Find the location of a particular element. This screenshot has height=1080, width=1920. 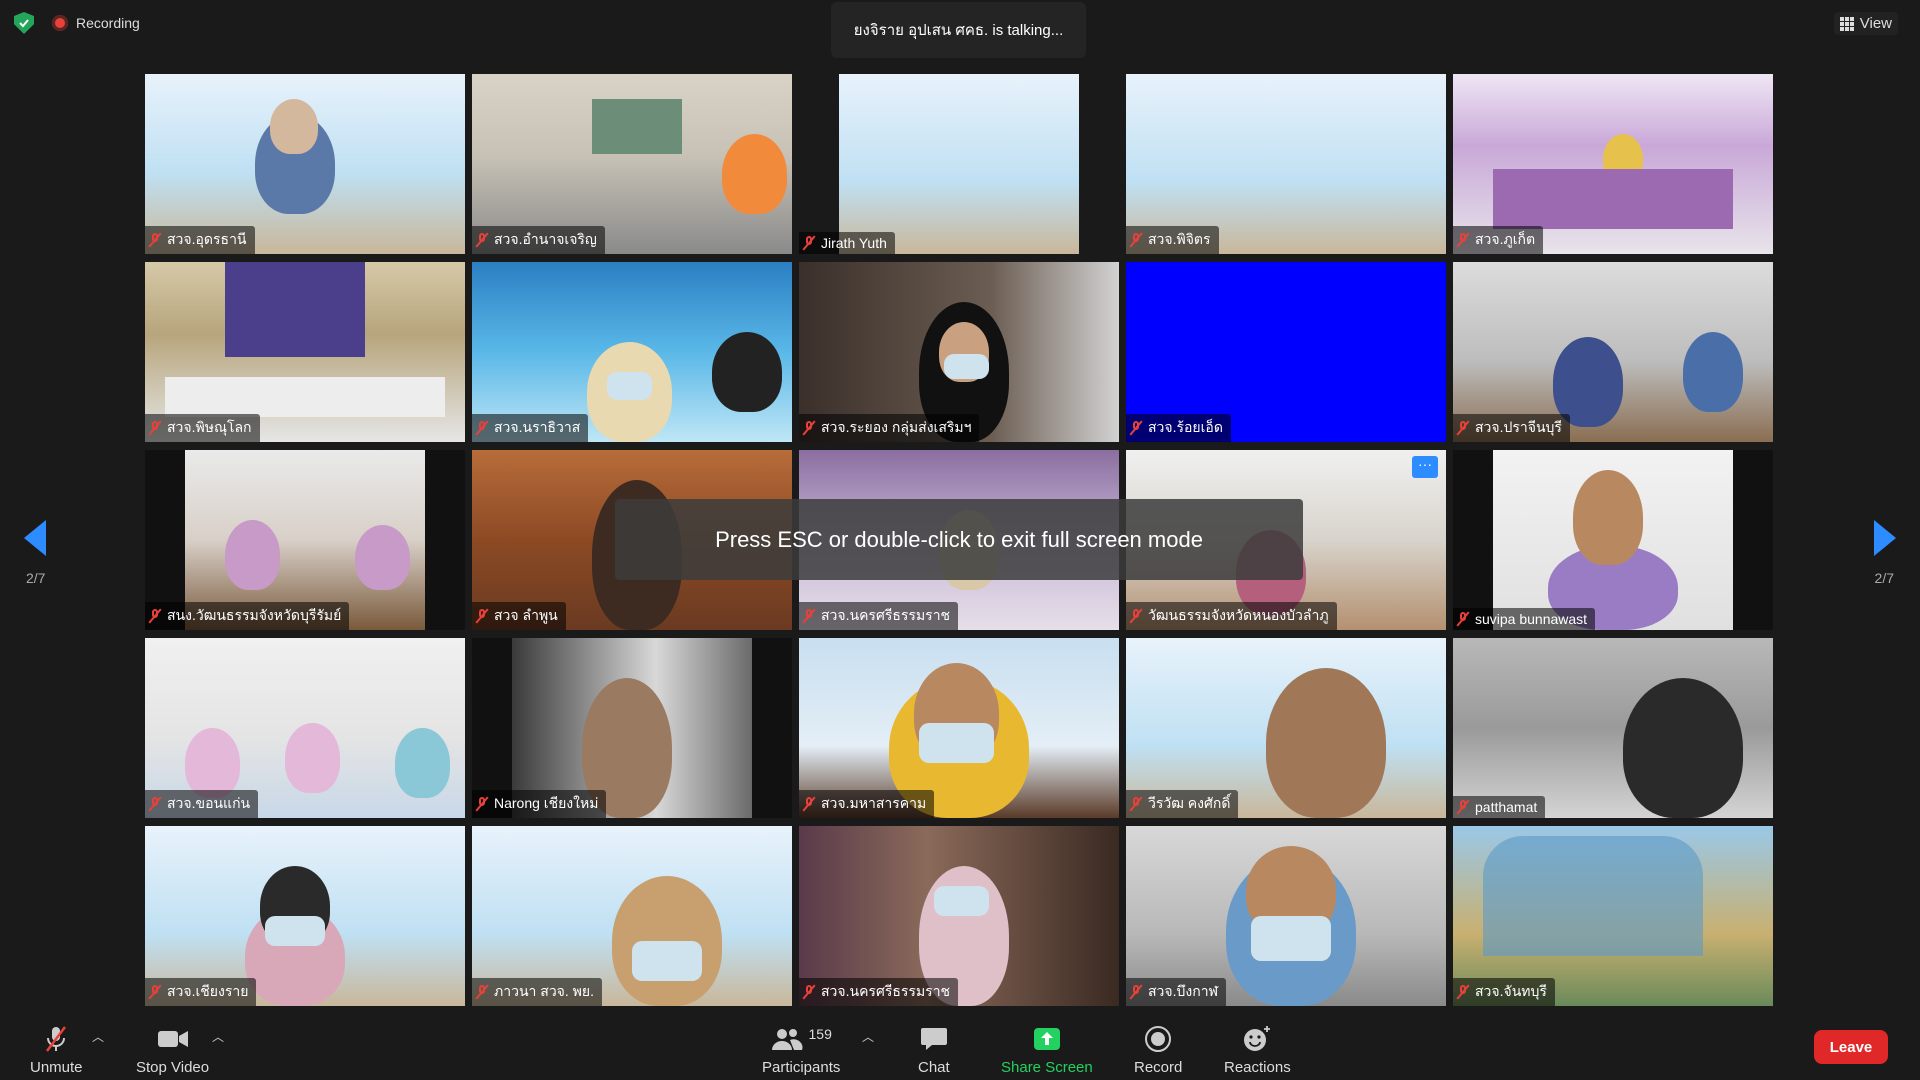

participant-tile: สนง.วัฒนธรรมจังหวัดบุรีรัมย์ is located at coordinates (305, 540).